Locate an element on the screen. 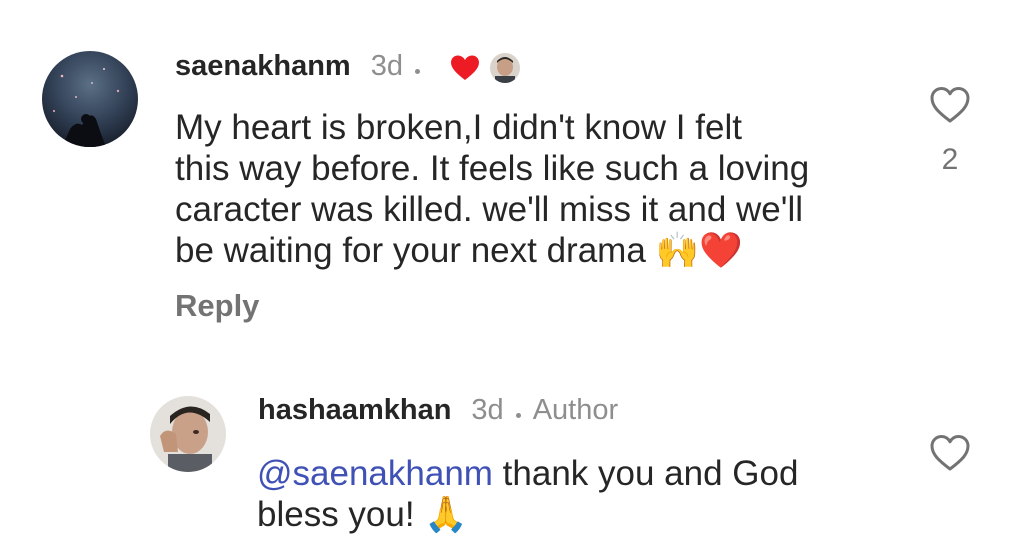 The height and width of the screenshot is (544, 1024). comment-1-header: saenakhanm 3d is located at coordinates (347, 66).